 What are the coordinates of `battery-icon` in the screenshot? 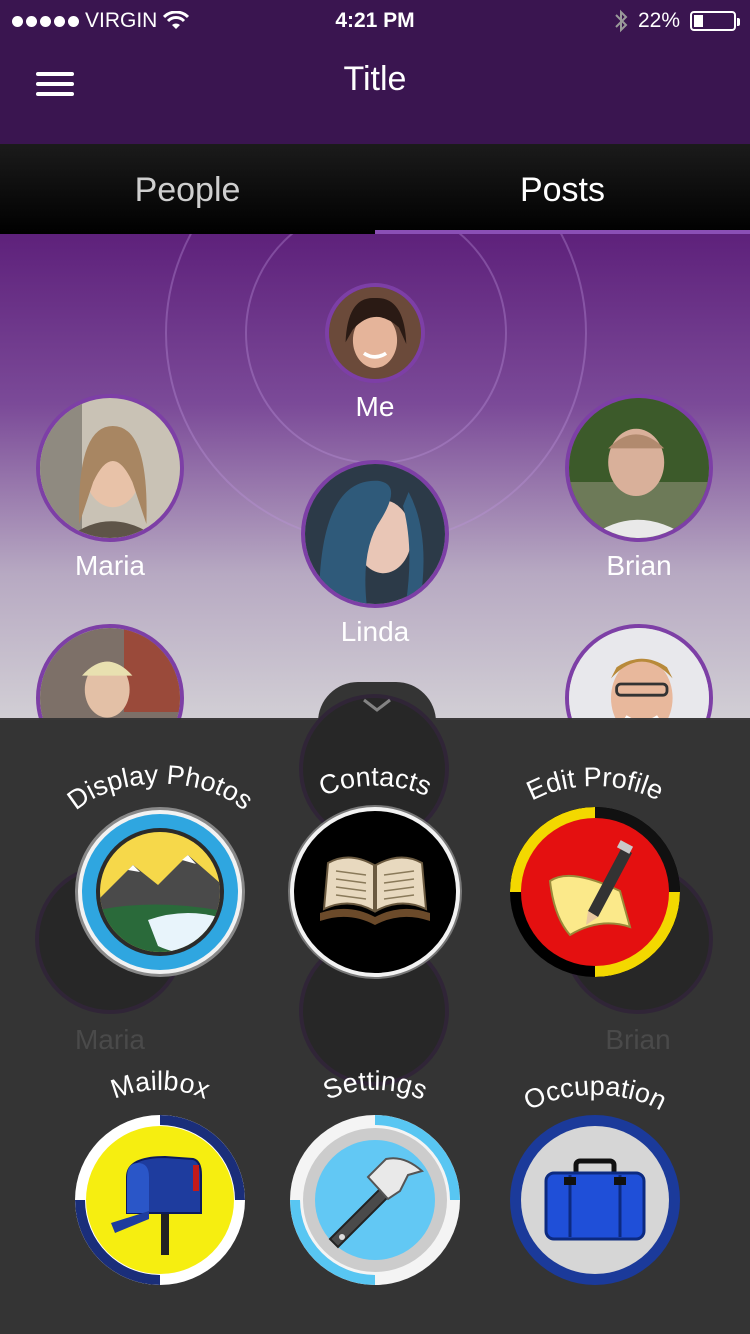 It's located at (715, 21).